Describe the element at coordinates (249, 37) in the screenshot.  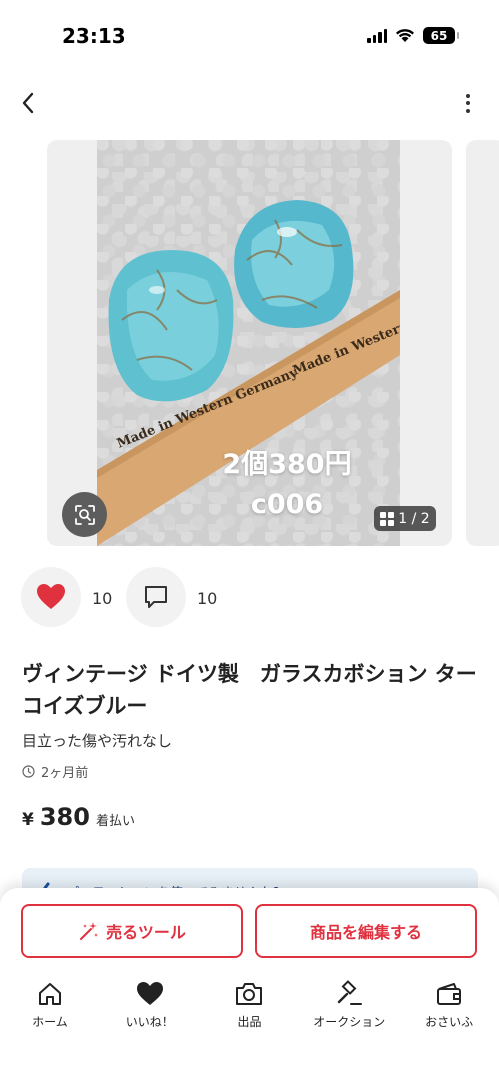
I see `status-bar: 23:13 65` at that location.